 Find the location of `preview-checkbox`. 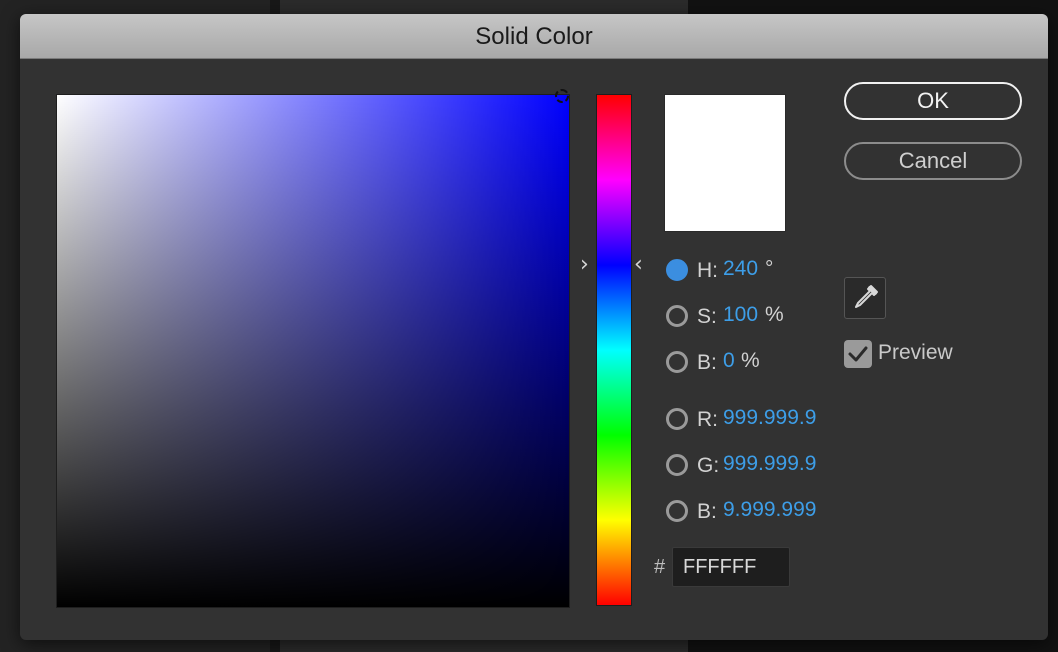

preview-checkbox is located at coordinates (858, 354).